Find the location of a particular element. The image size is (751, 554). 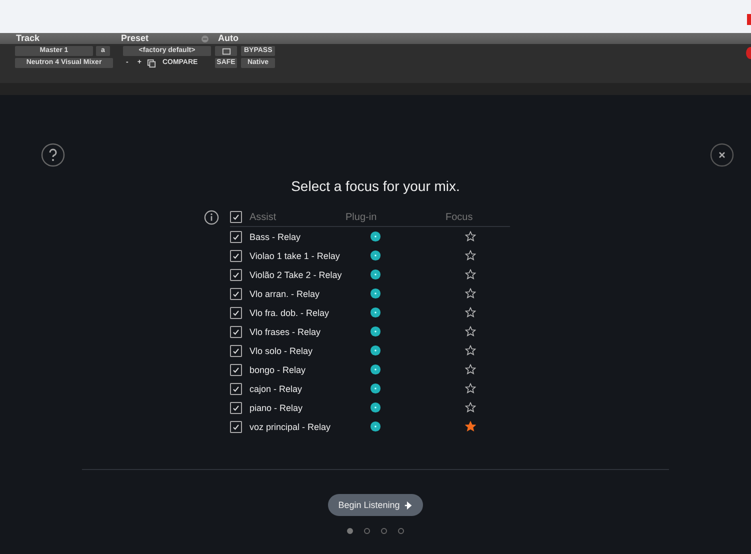

begin-listening-button: Begin Listening is located at coordinates (375, 505).